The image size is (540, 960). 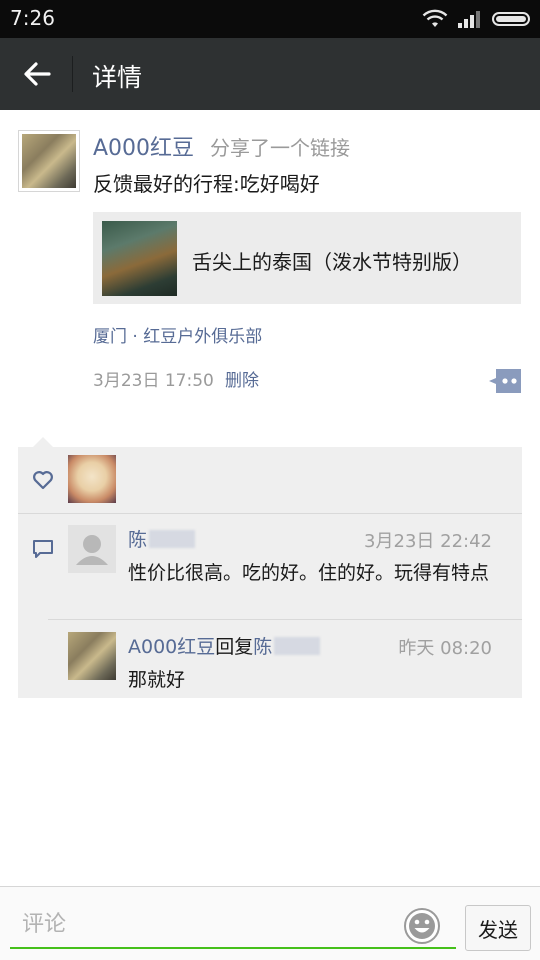 What do you see at coordinates (270, 19) in the screenshot?
I see `status-bar: 7:26` at bounding box center [270, 19].